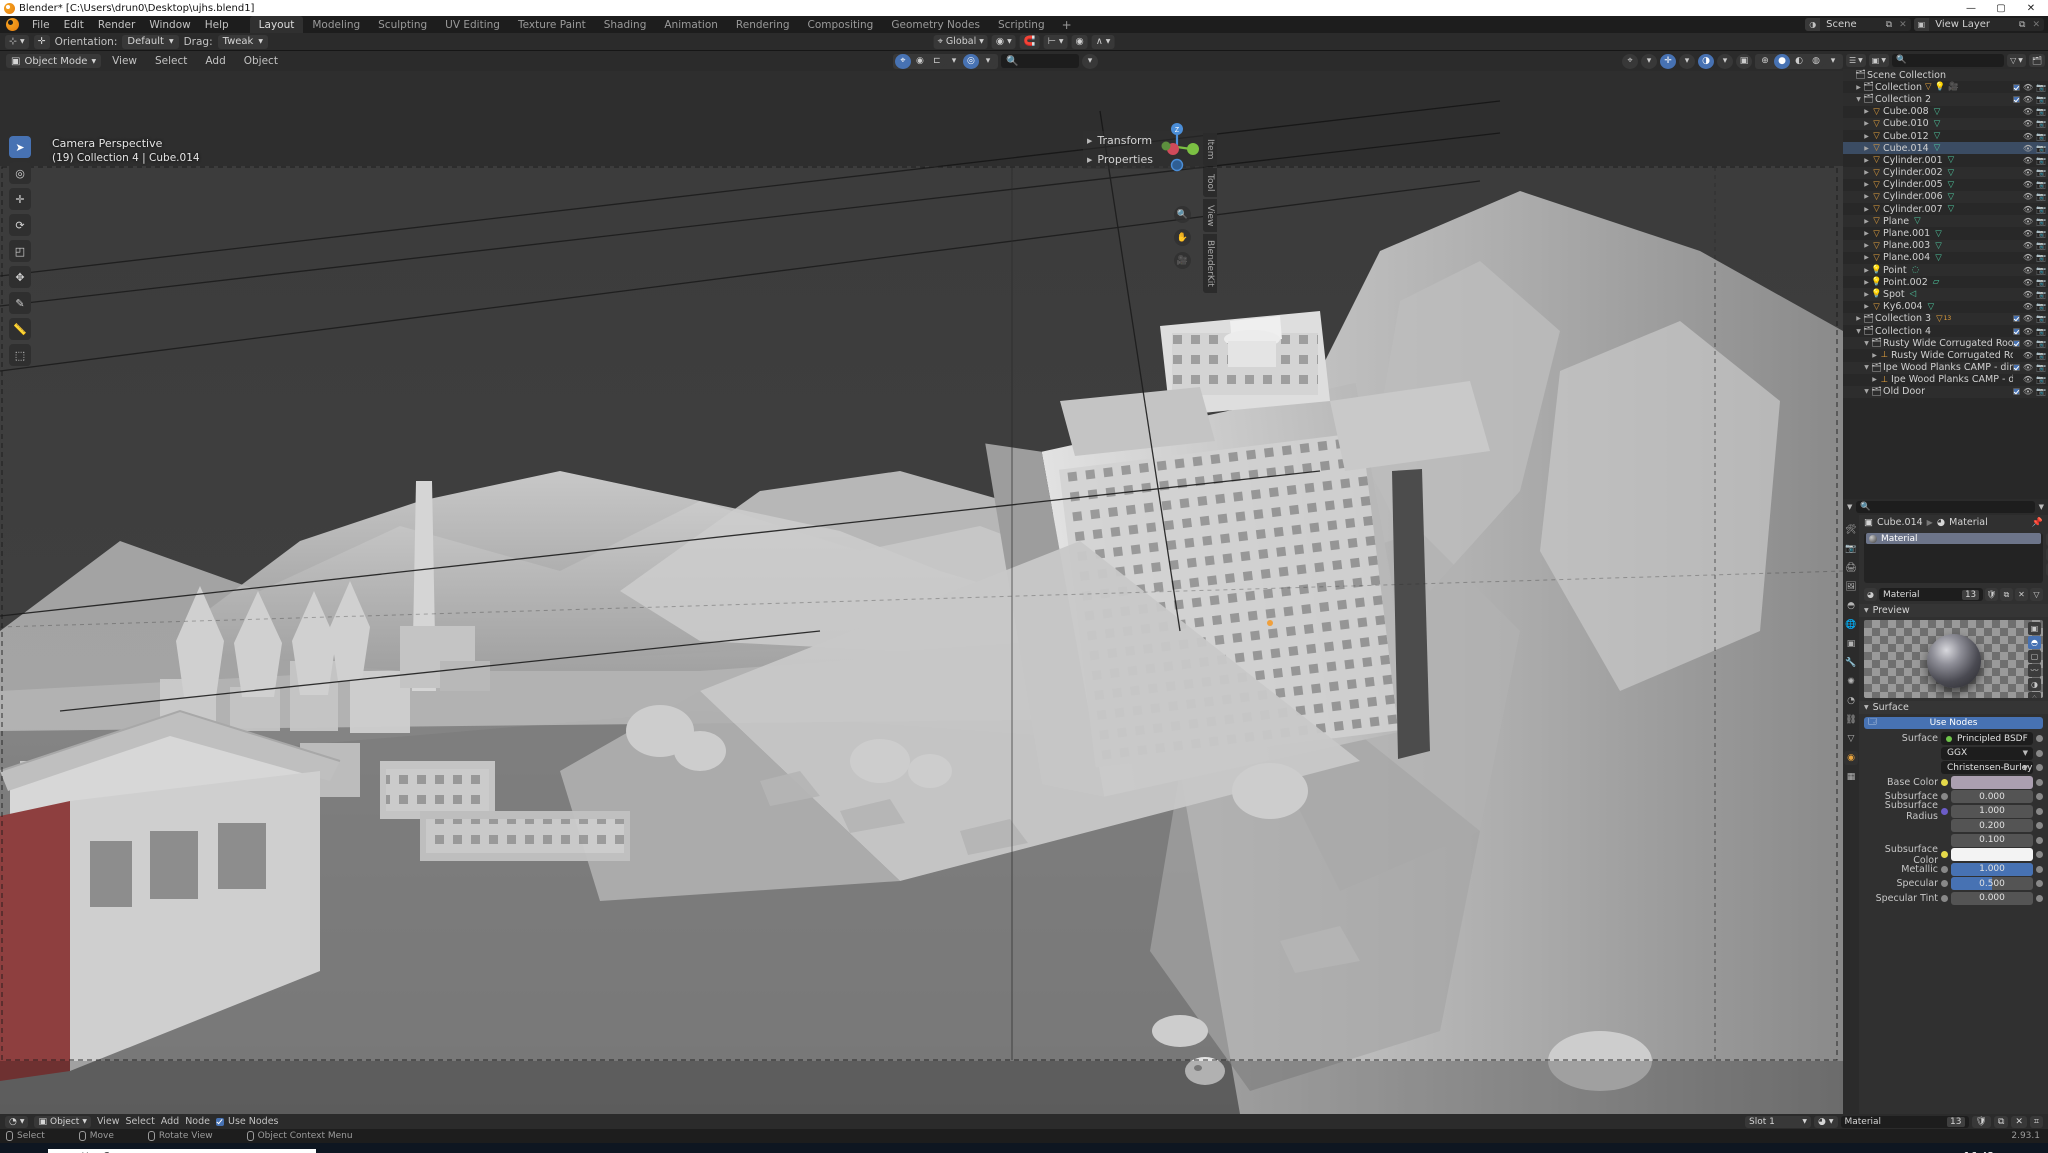 Image resolution: width=2048 pixels, height=1153 pixels. I want to click on cursor-tool-button: ◎, so click(20, 173).